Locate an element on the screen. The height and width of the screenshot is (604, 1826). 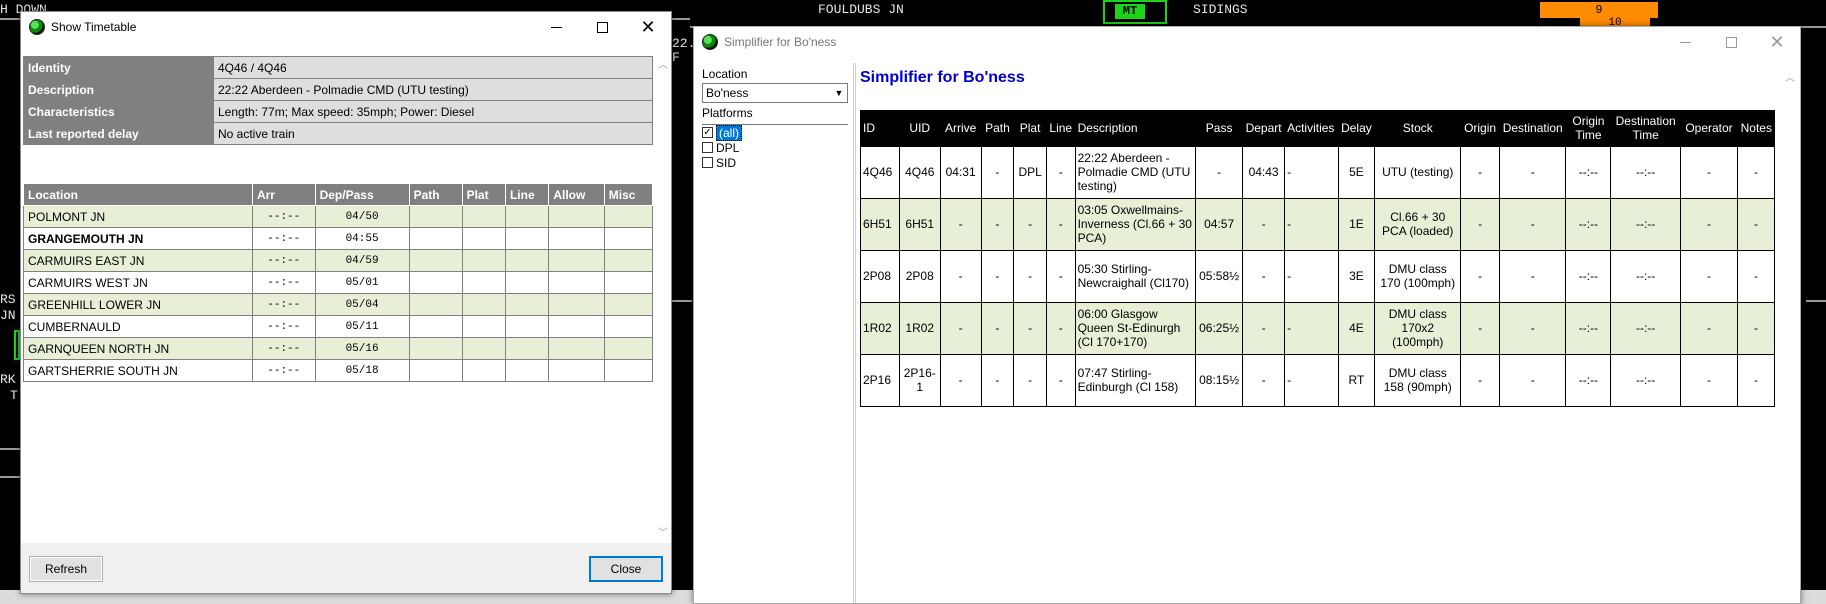
table-row: GARTSHERRIE SOUTH JN --:-- 05/18 is located at coordinates (338, 370).